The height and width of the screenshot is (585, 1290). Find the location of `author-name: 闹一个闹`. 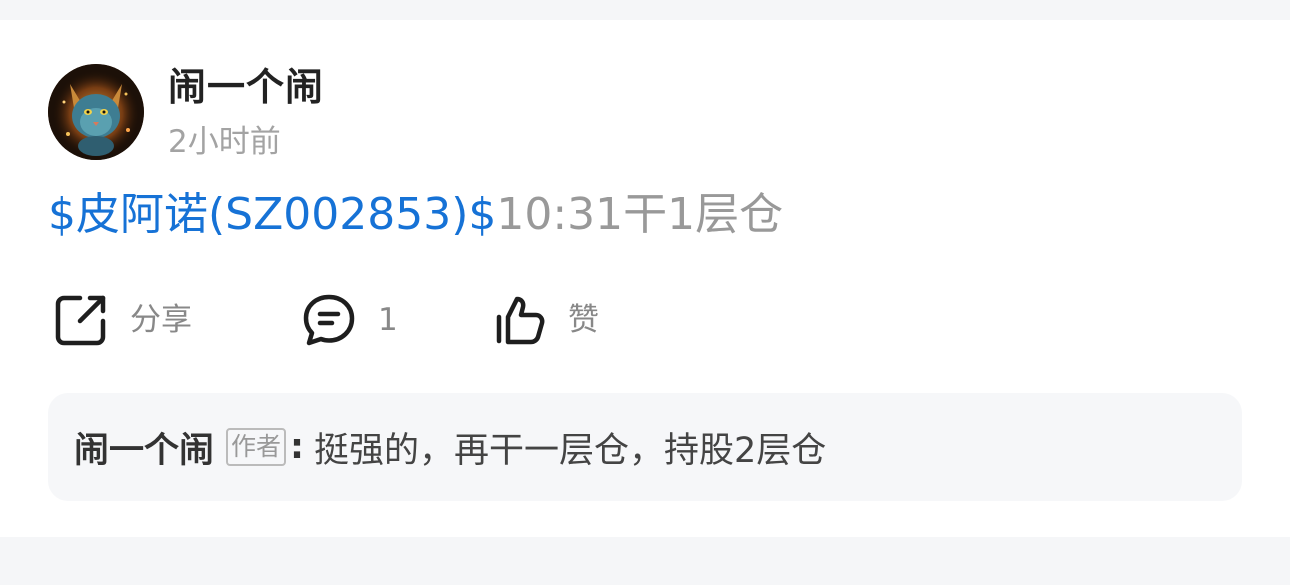

author-name: 闹一个闹 is located at coordinates (246, 87).